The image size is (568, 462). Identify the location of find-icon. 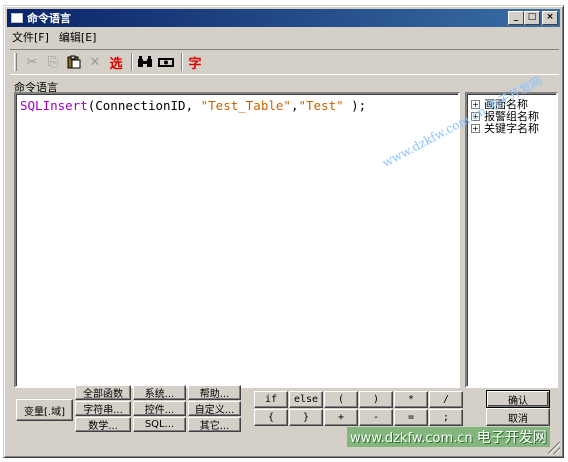
(145, 62).